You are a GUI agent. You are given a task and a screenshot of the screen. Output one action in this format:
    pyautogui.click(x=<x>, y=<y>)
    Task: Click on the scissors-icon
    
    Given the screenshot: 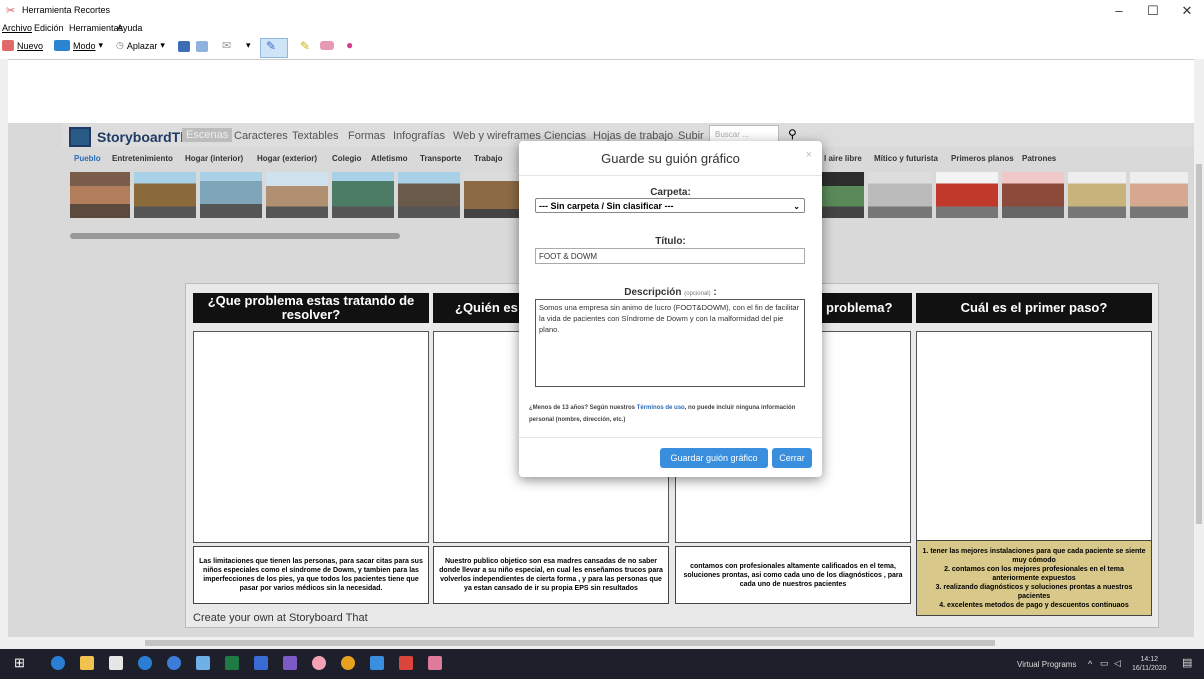 What is the action you would take?
    pyautogui.click(x=8, y=45)
    